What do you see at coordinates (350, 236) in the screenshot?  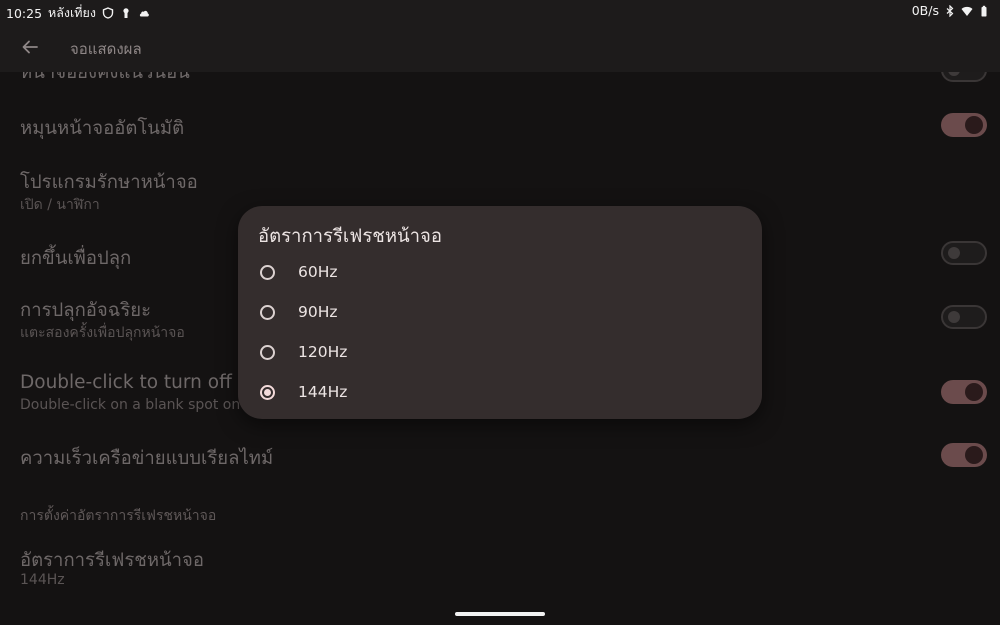 I see `dialog-title: อัตราการรีเฟรชหน้าจอ` at bounding box center [350, 236].